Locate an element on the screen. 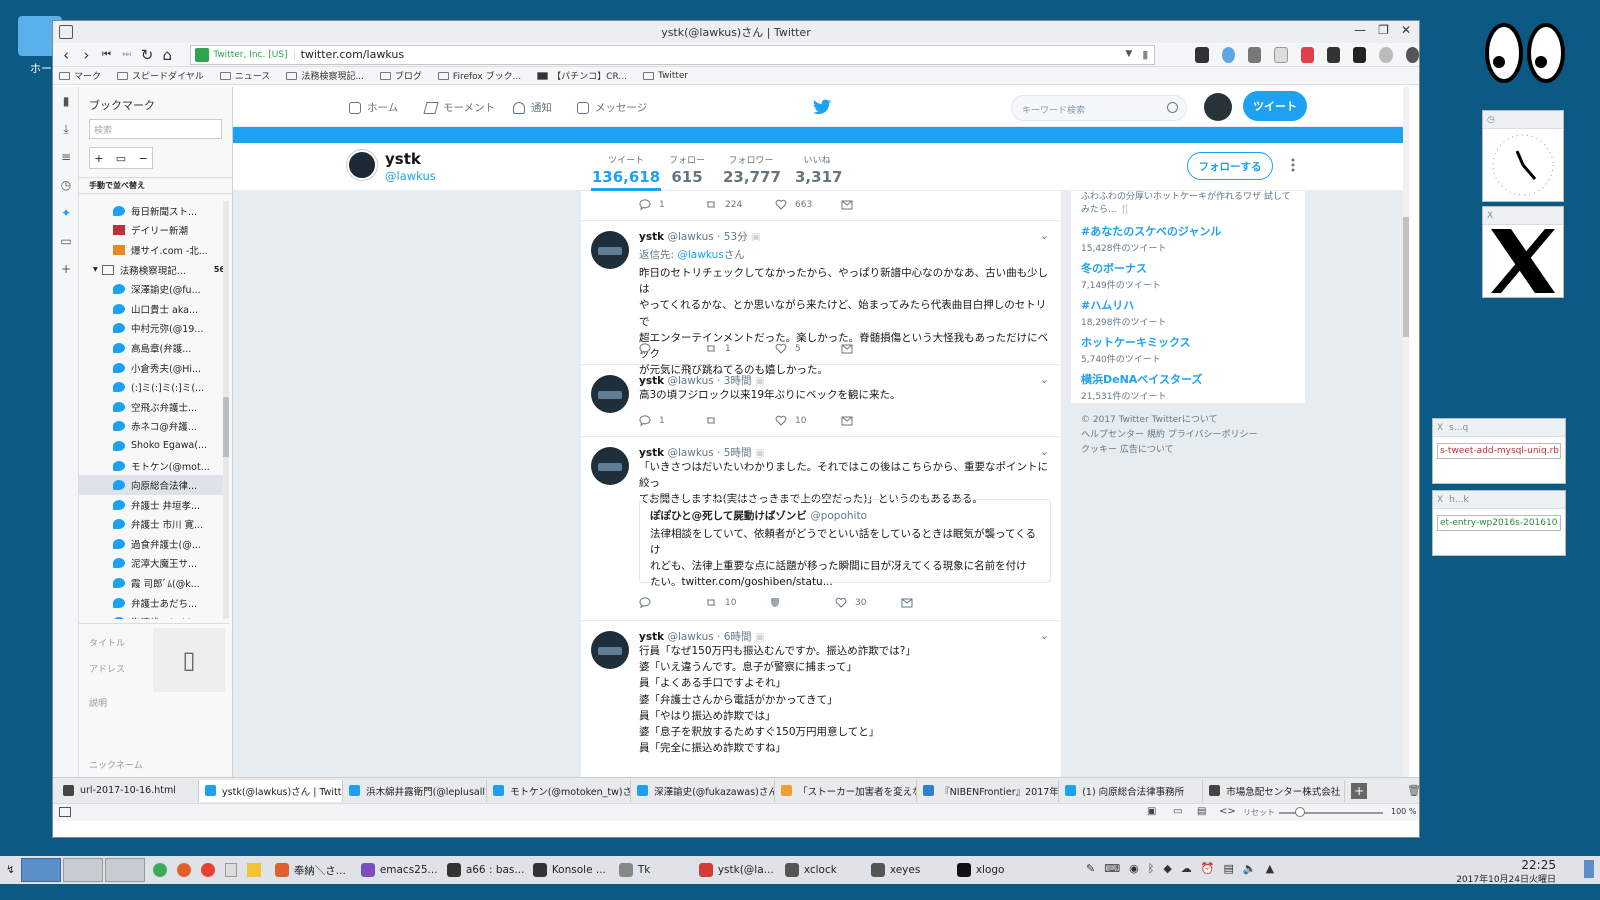 Image resolution: width=1600 pixels, height=900 pixels. tweet-time: · 3時間 is located at coordinates (734, 381).